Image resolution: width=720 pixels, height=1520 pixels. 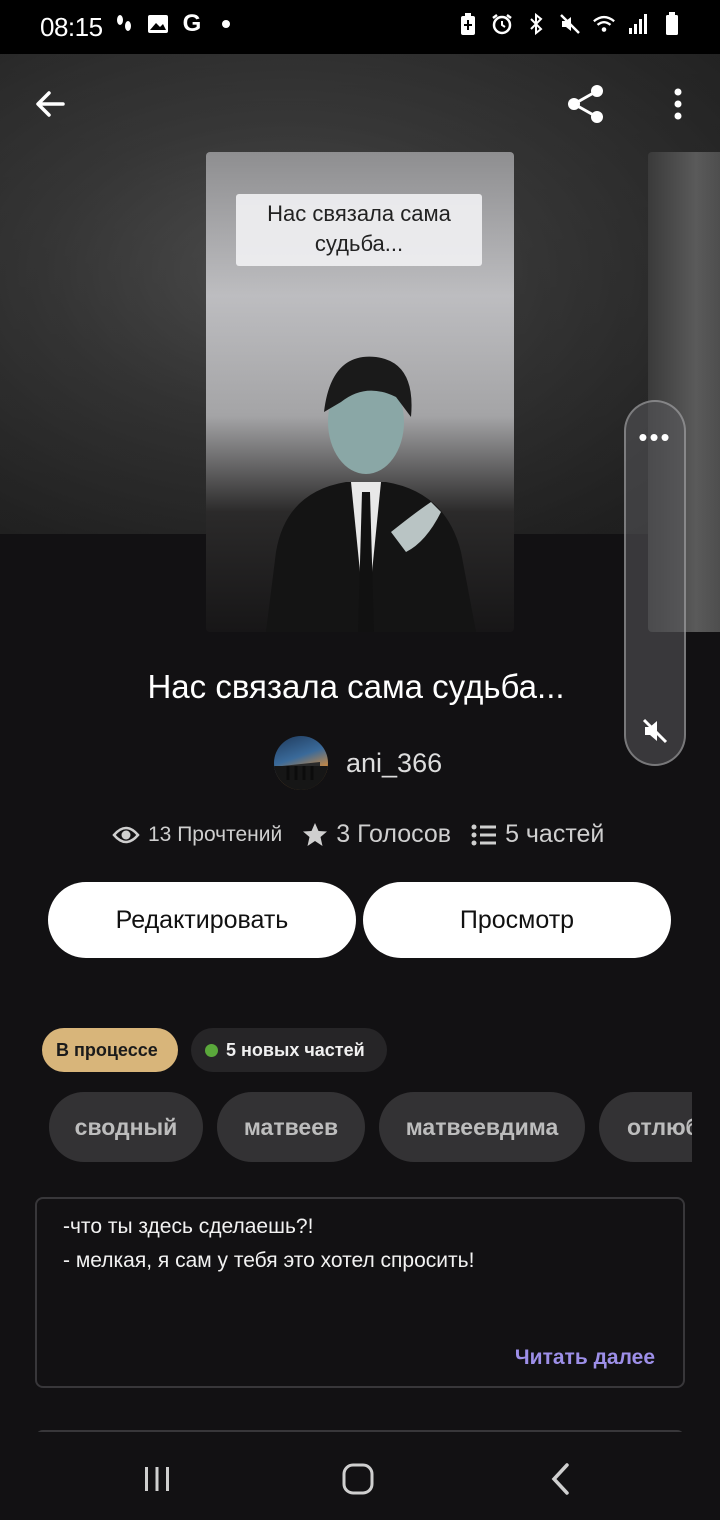 What do you see at coordinates (655, 437) in the screenshot?
I see `panel-menu-dots: •••` at bounding box center [655, 437].